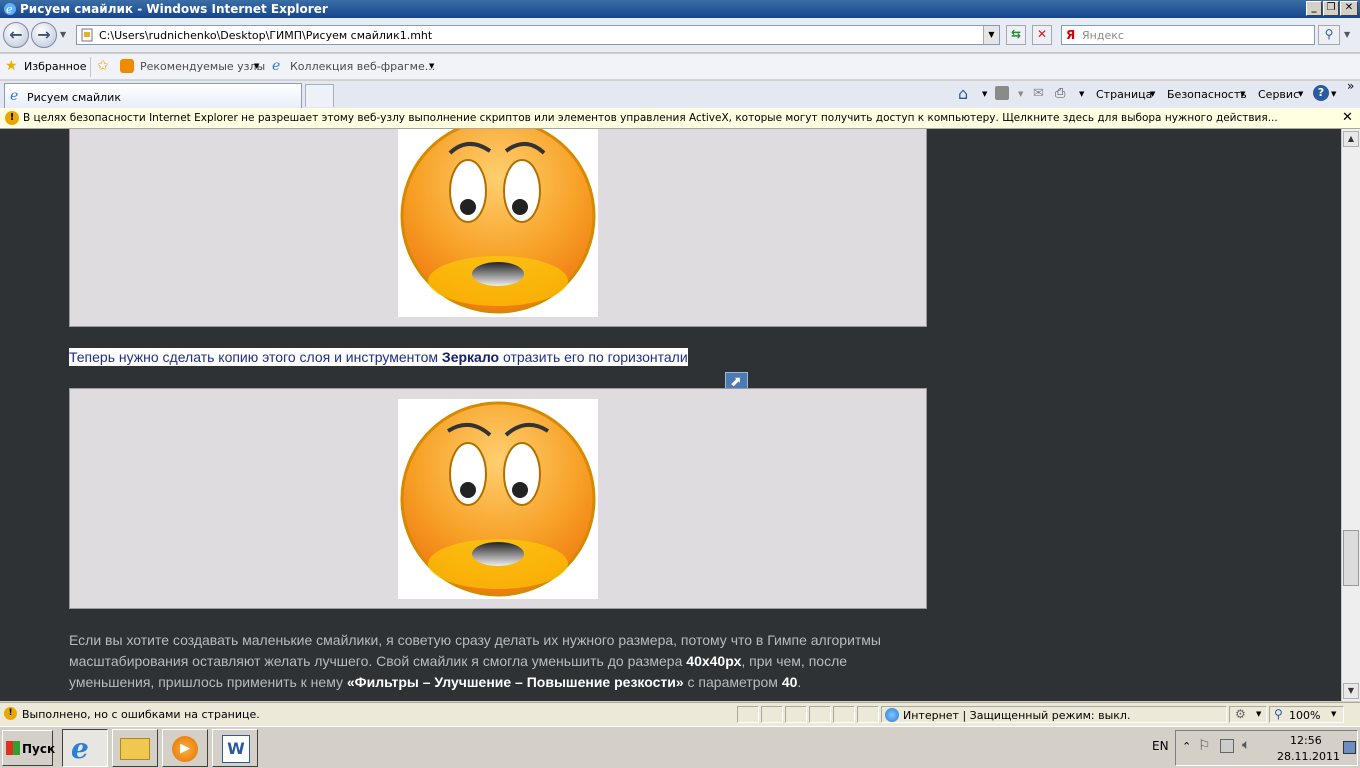 This screenshot has width=1360, height=768. What do you see at coordinates (1248, 714) in the screenshot?
I see `protected-mode-panel: ⚙ ▼` at bounding box center [1248, 714].